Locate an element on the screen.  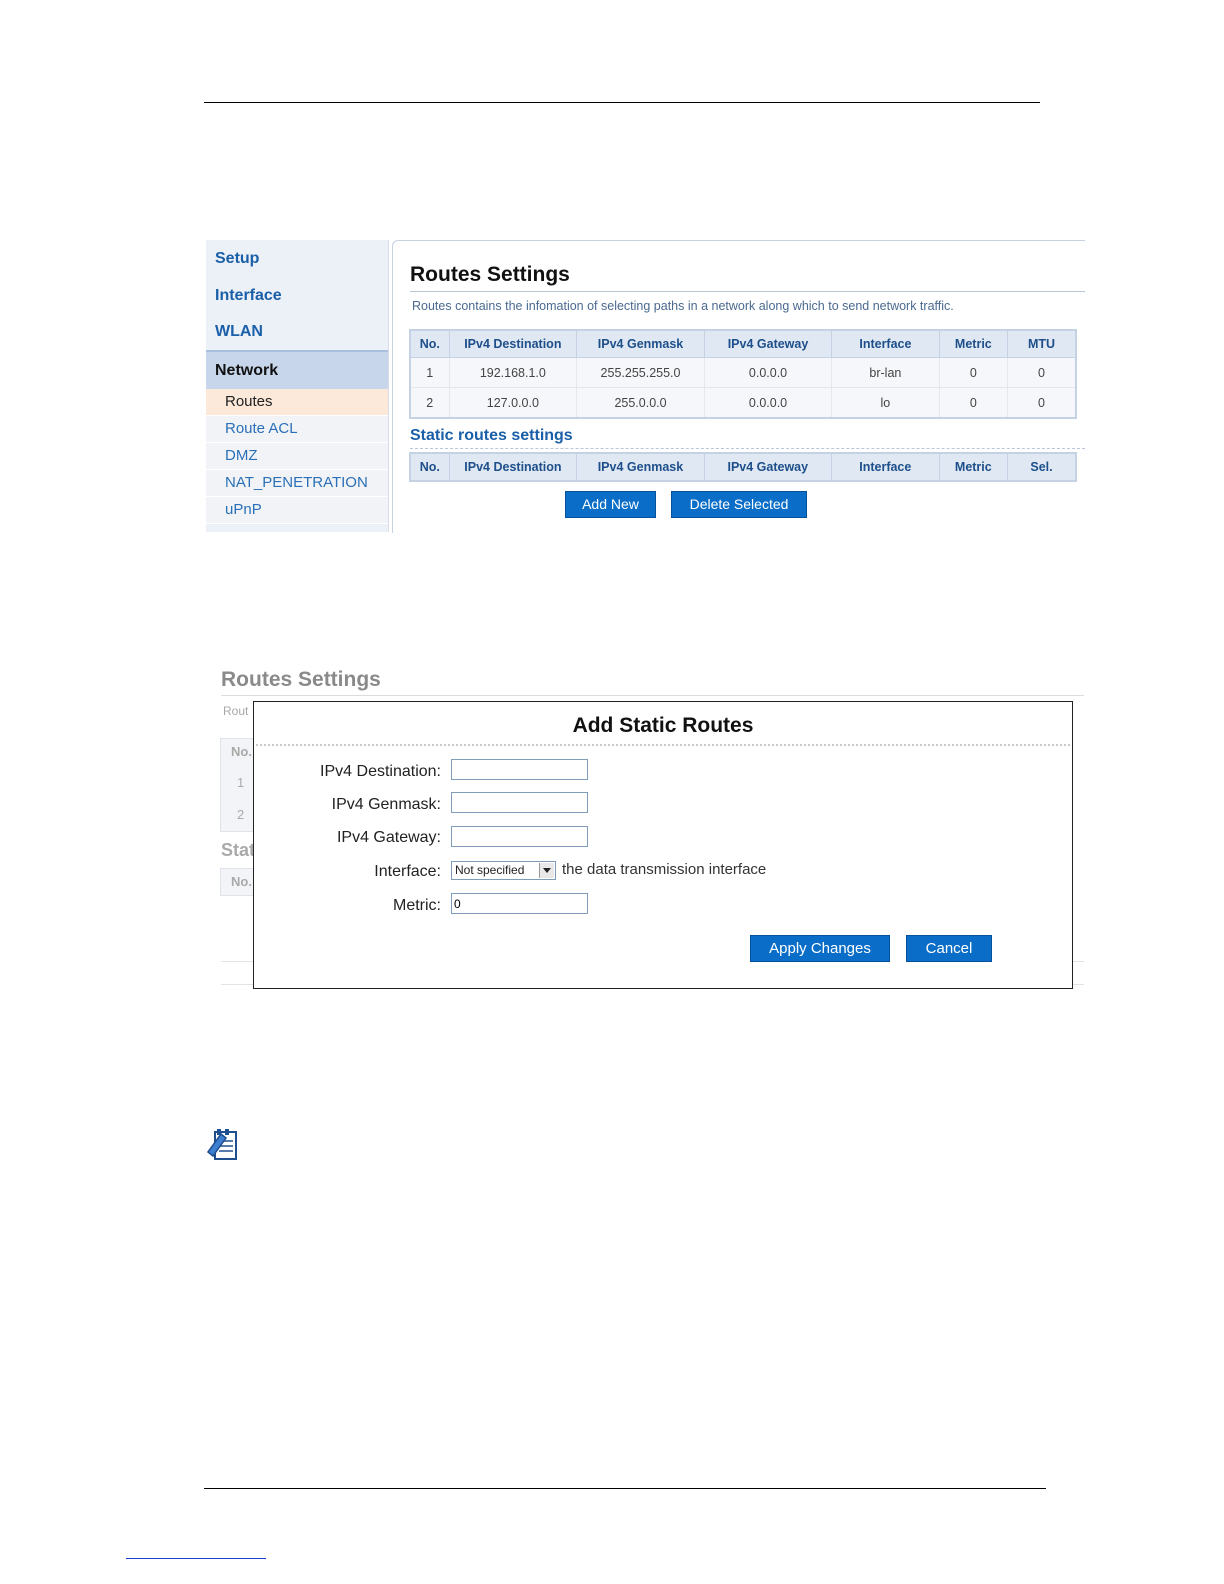
interface-selected-value: Not specified is located at coordinates (490, 870).